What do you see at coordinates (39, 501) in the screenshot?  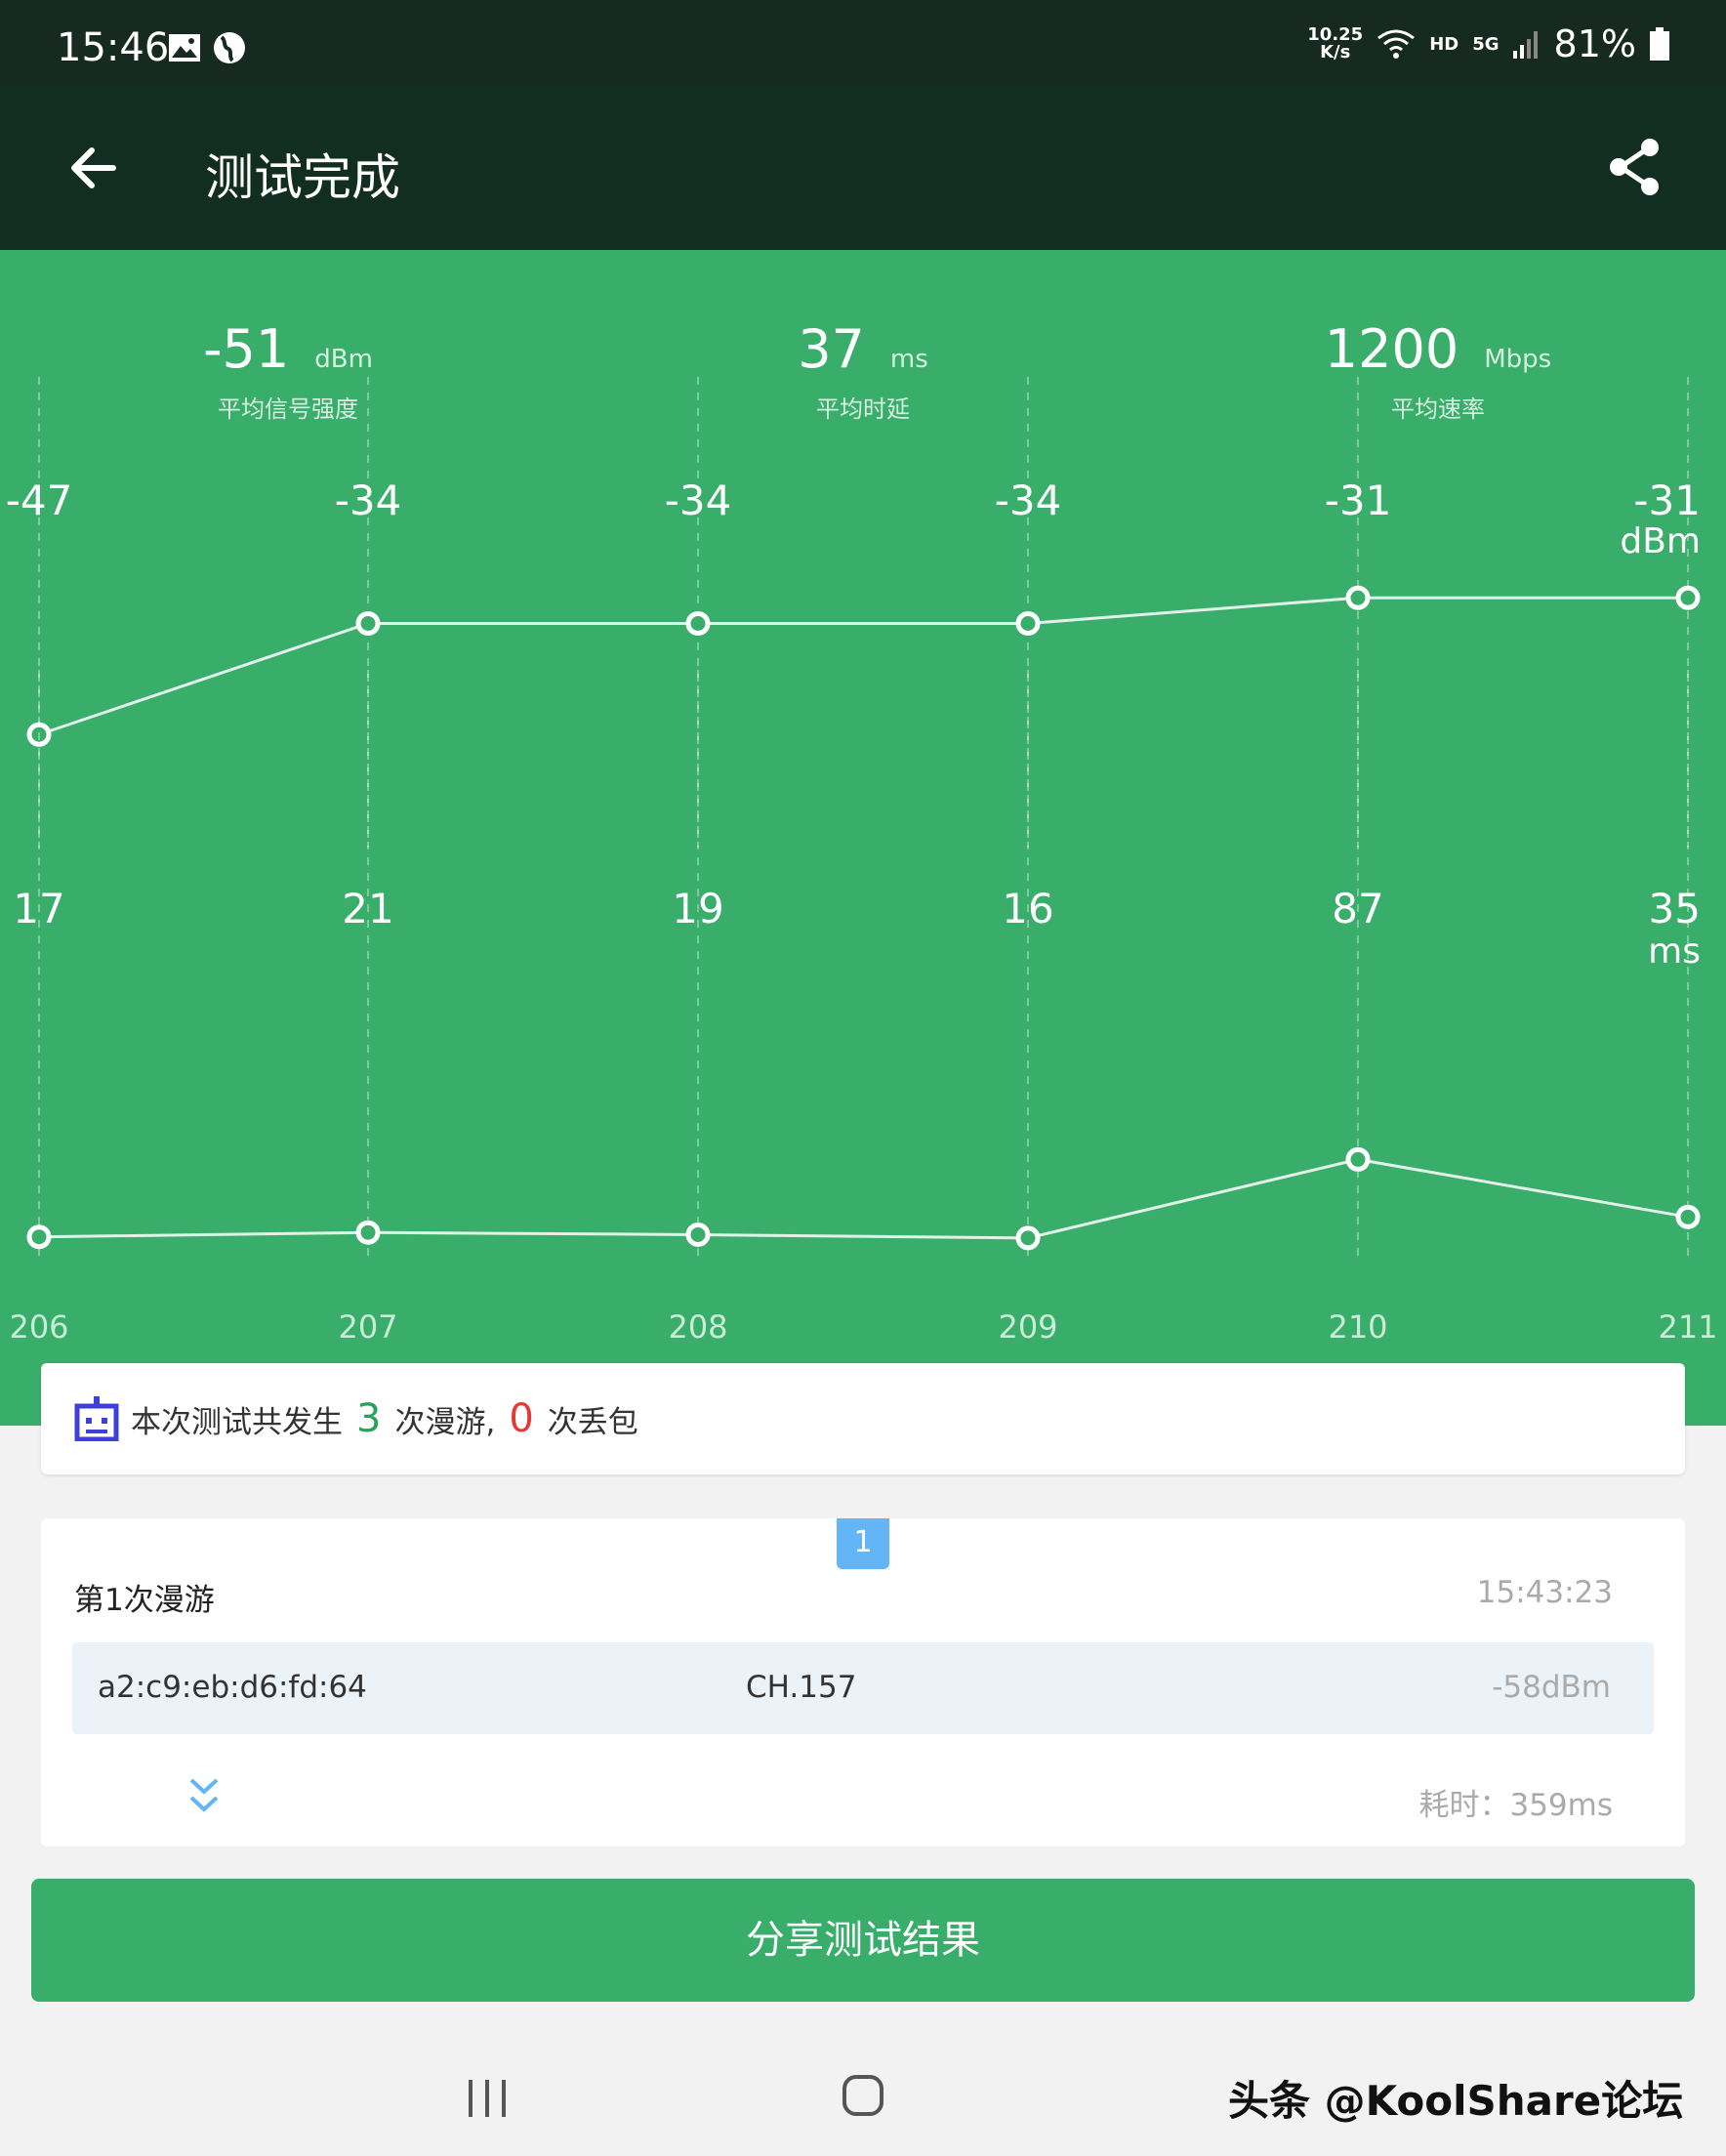 I see `chart-0-value-label: -47` at bounding box center [39, 501].